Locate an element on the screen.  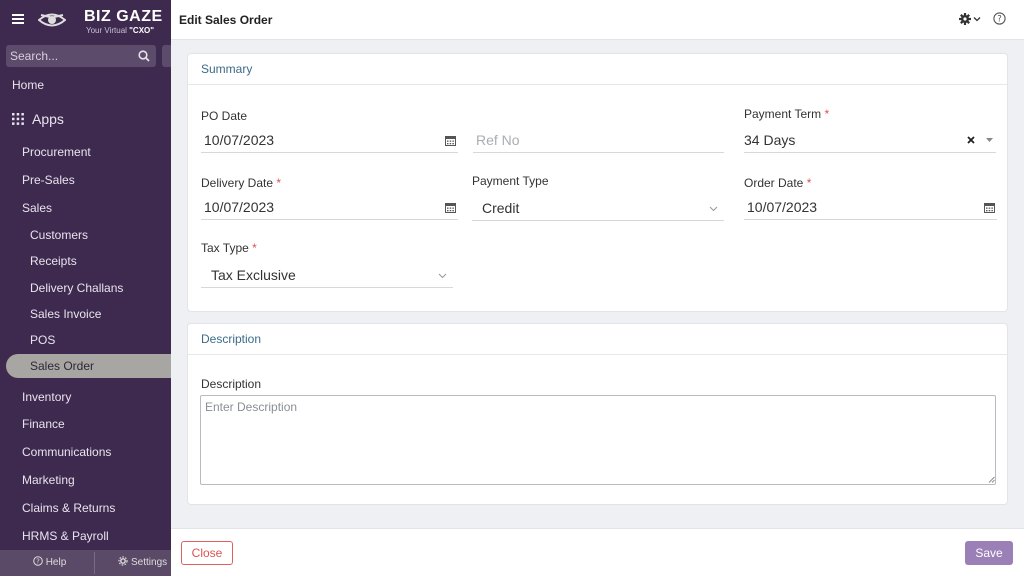
order-date-value: 10/07/2023 is located at coordinates (782, 207).